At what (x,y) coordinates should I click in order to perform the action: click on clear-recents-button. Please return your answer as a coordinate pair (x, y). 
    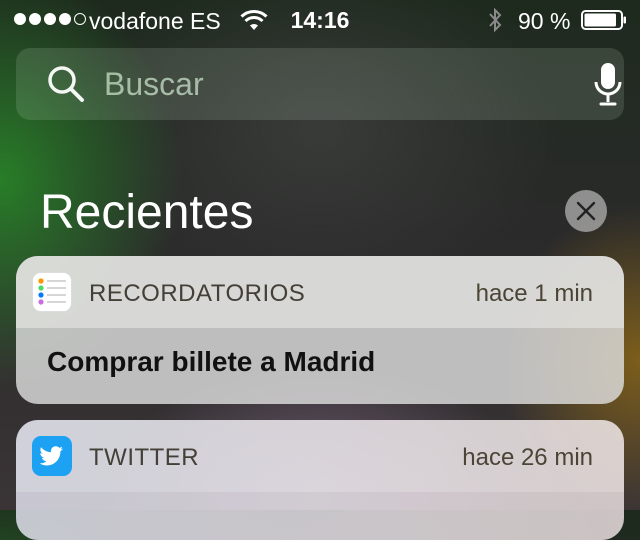
    Looking at the image, I should click on (586, 211).